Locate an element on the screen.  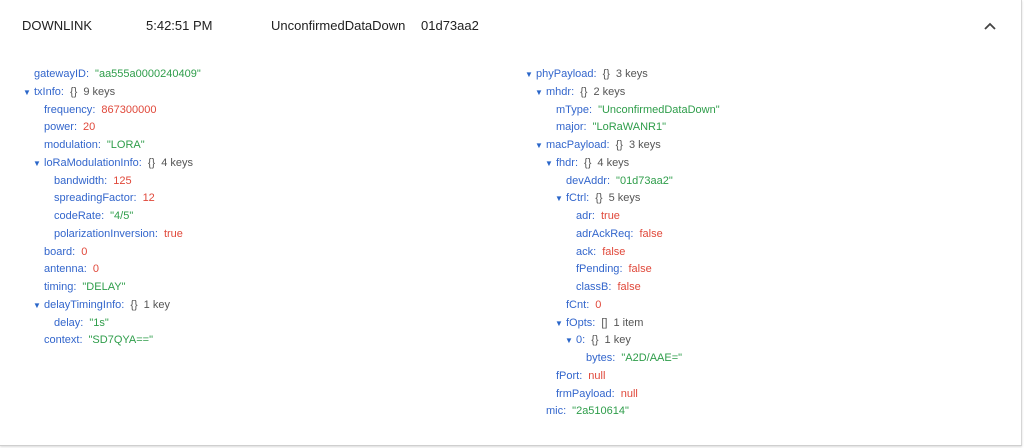
json-value: "LORA" is located at coordinates (125, 145).